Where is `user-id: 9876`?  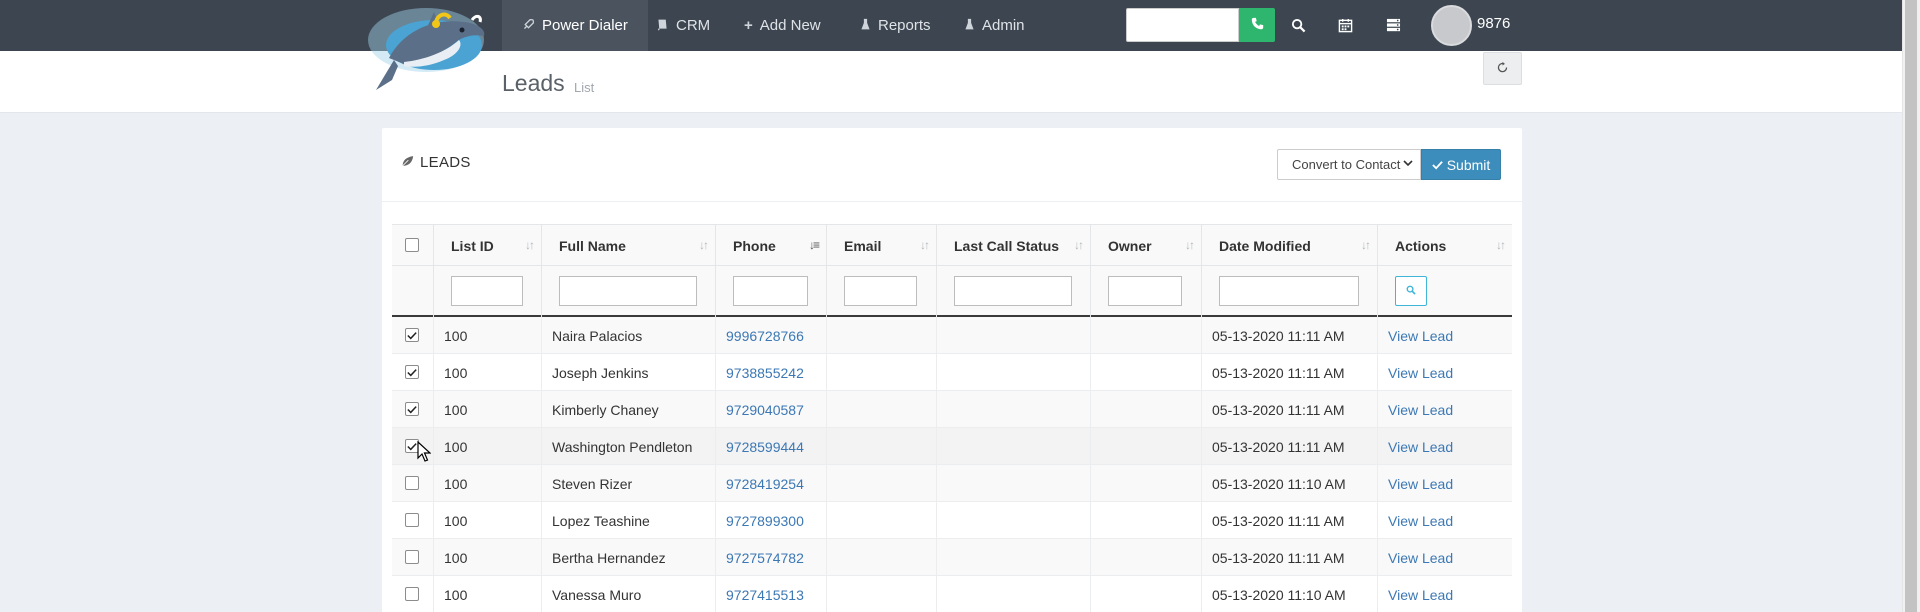
user-id: 9876 is located at coordinates (1493, 23).